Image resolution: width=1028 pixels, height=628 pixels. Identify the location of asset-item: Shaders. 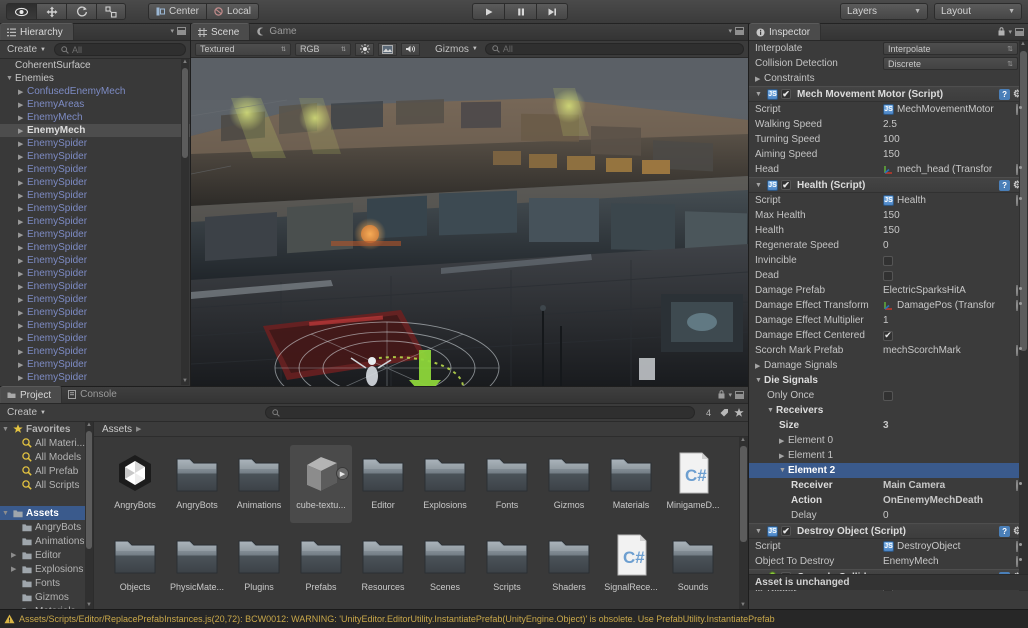
(569, 566).